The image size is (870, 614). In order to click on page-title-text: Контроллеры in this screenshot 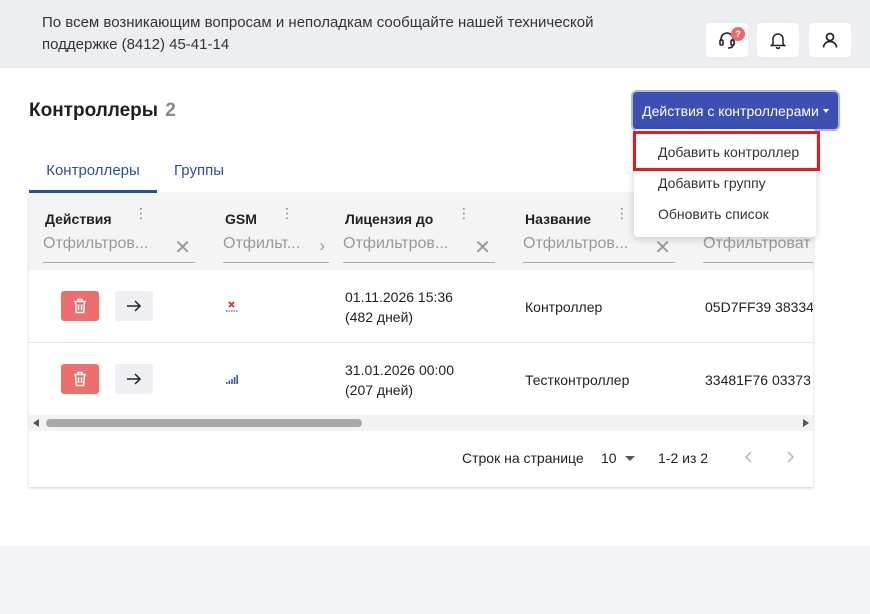, I will do `click(94, 110)`.